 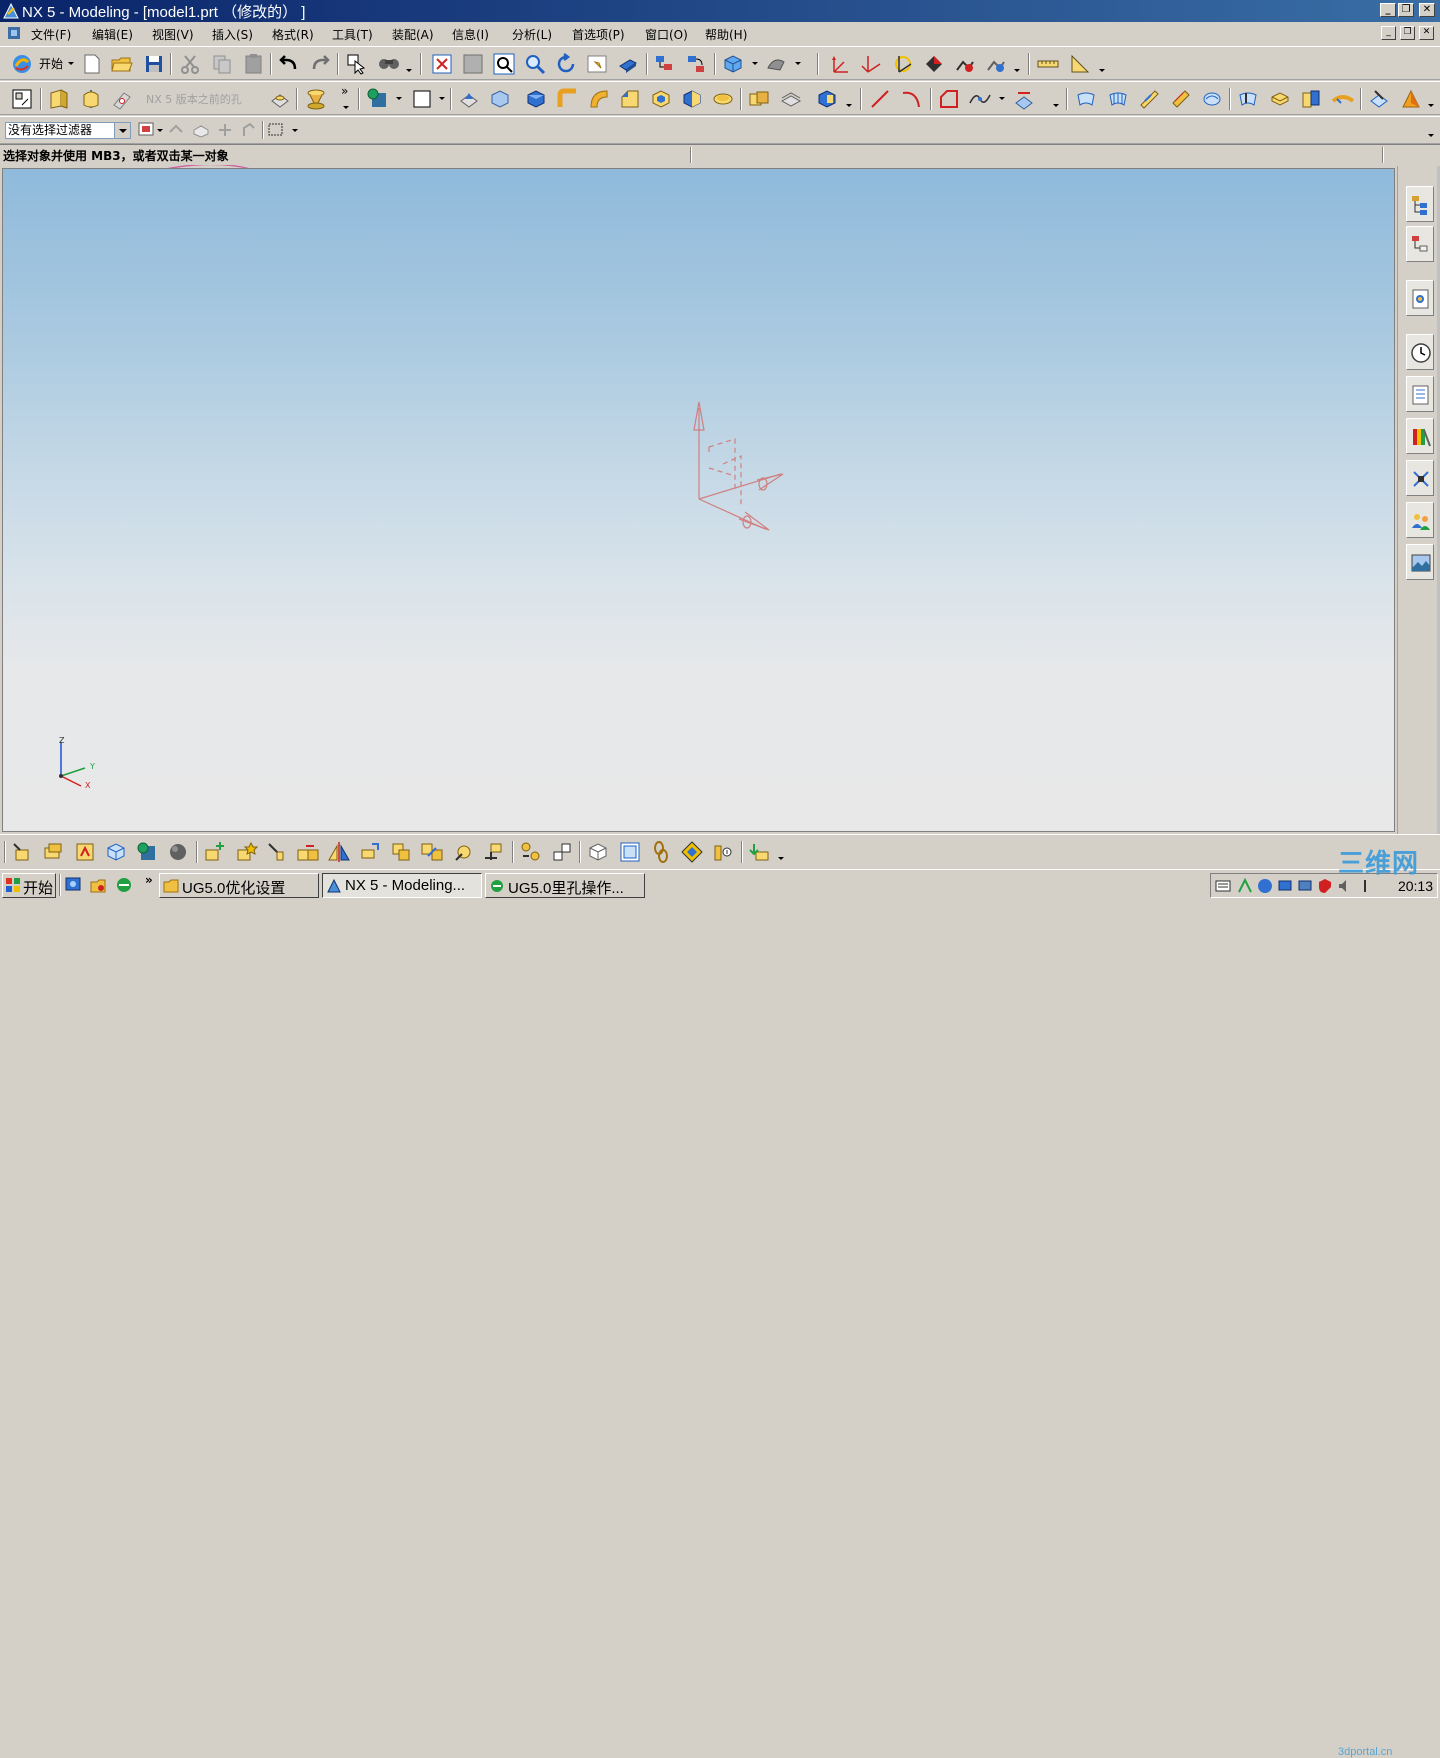 What do you see at coordinates (759, 99) in the screenshot?
I see `unite-icon` at bounding box center [759, 99].